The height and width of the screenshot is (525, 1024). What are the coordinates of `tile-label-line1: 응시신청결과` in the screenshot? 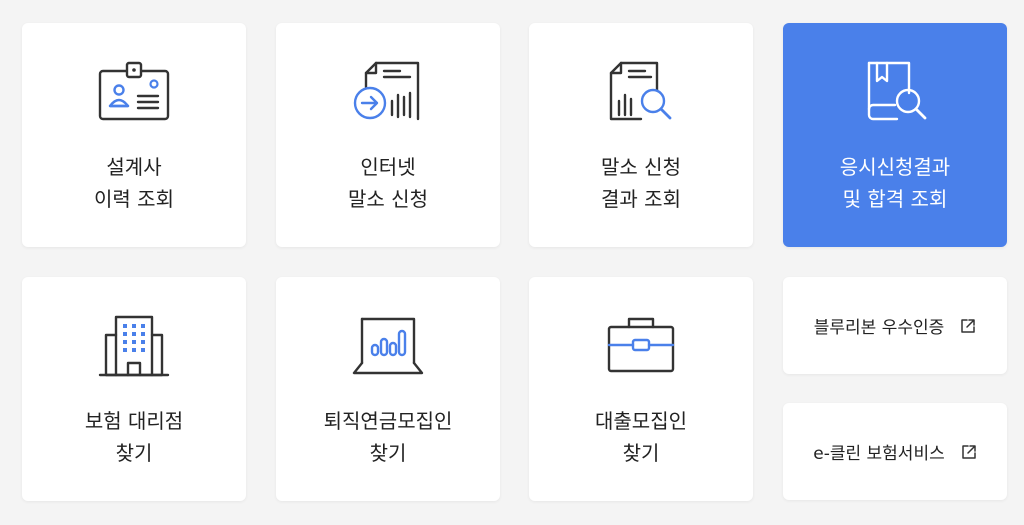 It's located at (895, 167).